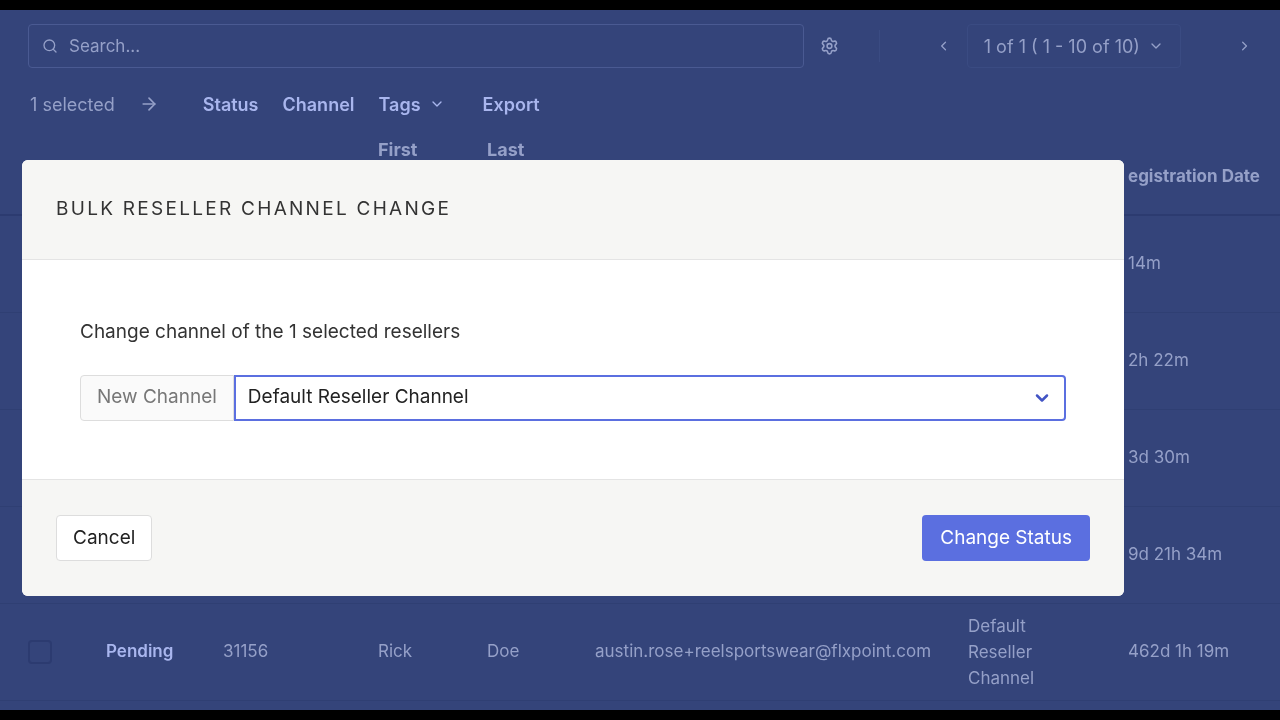 The image size is (1280, 720). Describe the element at coordinates (511, 104) in the screenshot. I see `bulk-action-button: Export` at that location.